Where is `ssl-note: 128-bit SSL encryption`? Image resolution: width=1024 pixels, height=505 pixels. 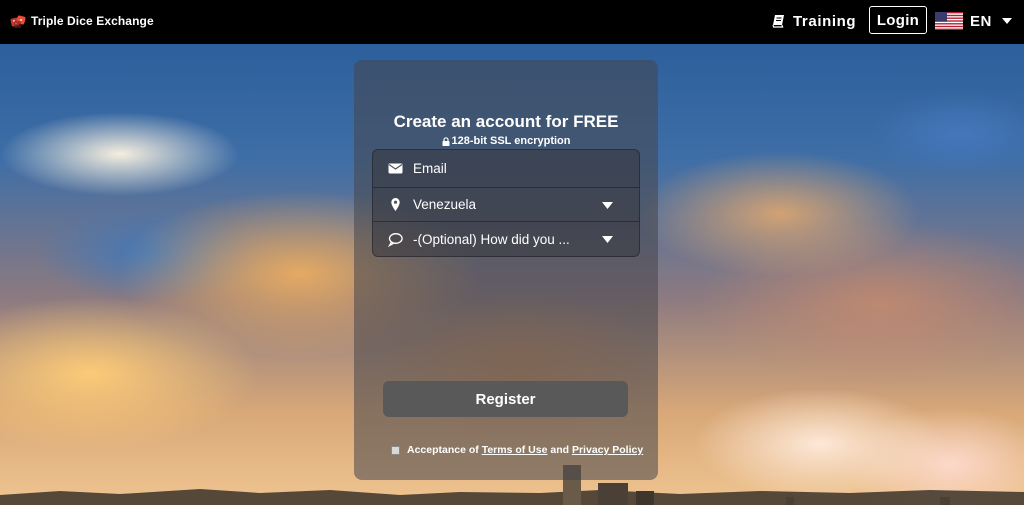 ssl-note: 128-bit SSL encryption is located at coordinates (506, 141).